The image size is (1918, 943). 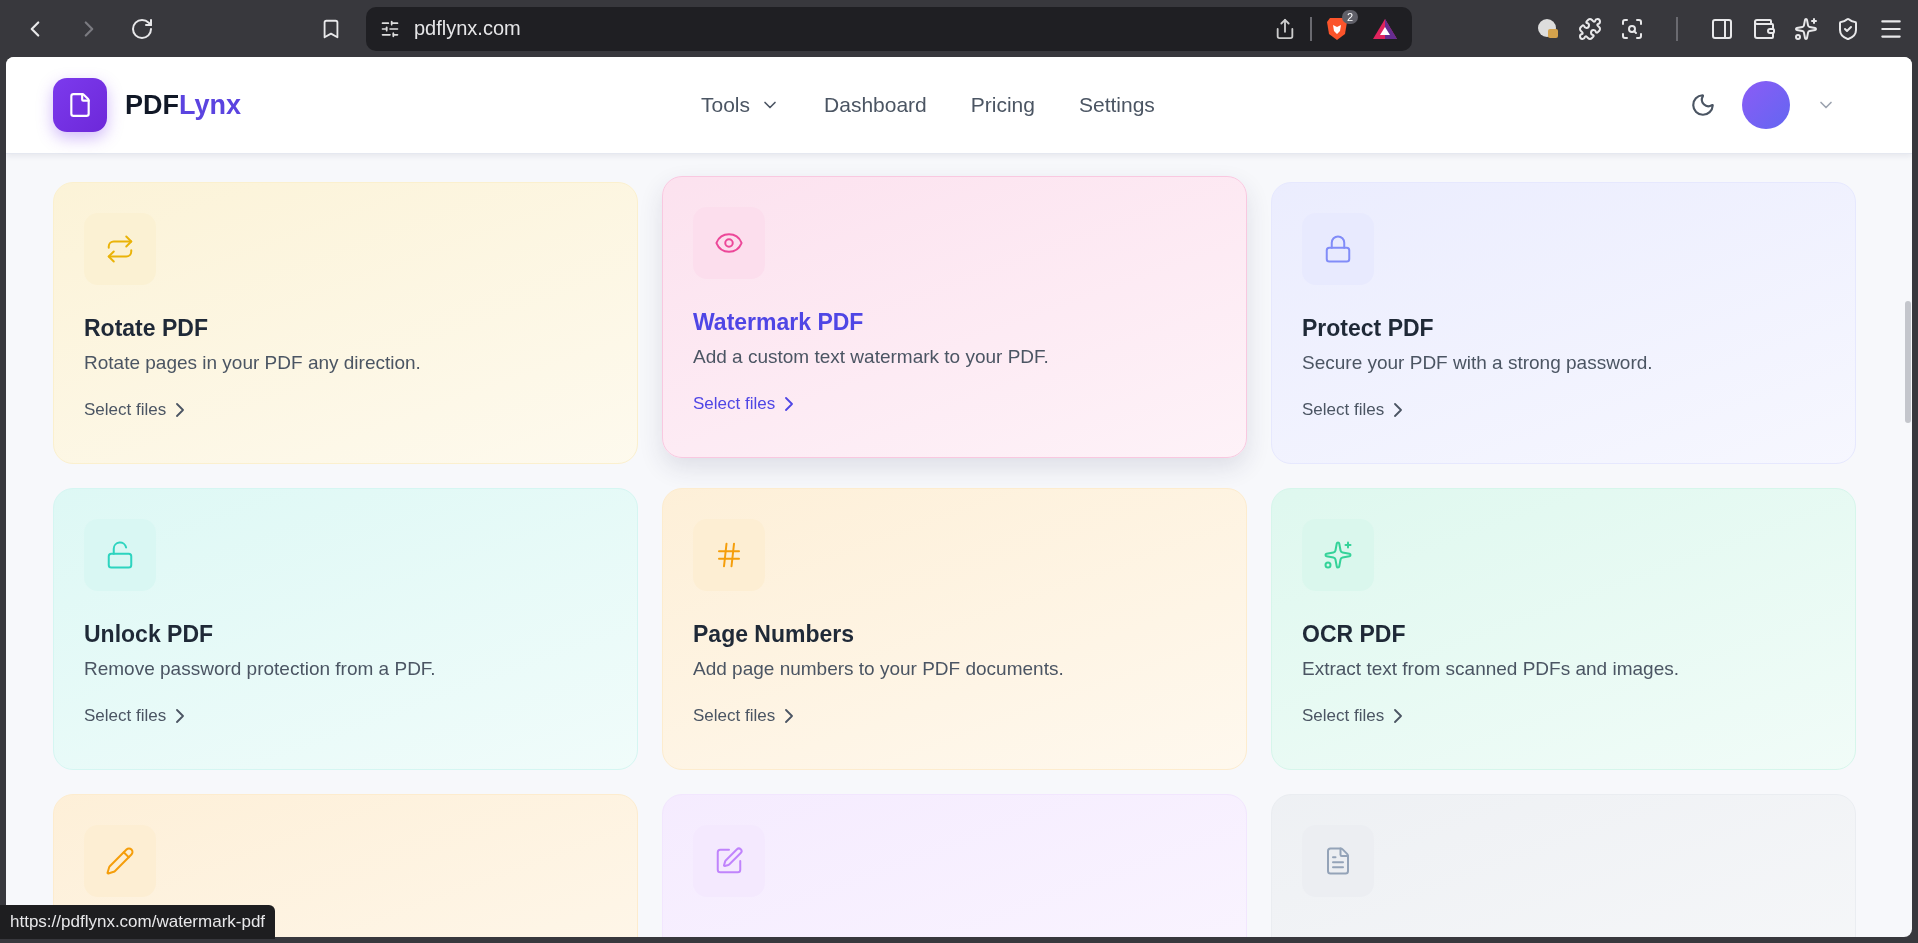 I want to click on card-description: Rotate pages in your PDF any direction., so click(x=253, y=363).